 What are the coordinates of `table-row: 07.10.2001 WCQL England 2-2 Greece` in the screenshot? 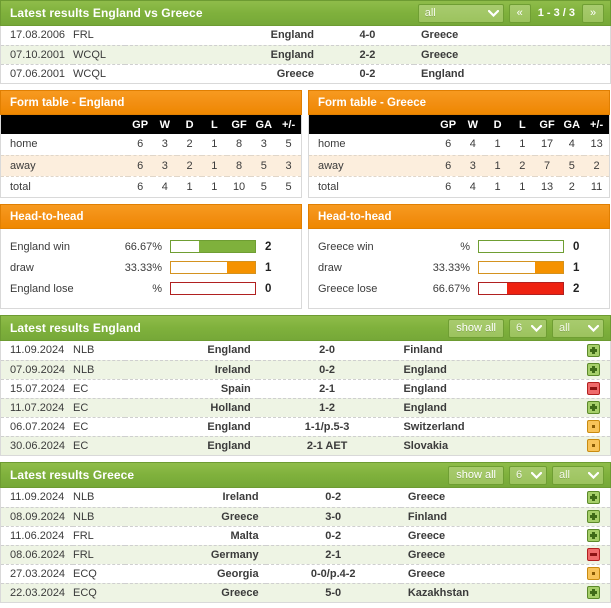 It's located at (305, 55).